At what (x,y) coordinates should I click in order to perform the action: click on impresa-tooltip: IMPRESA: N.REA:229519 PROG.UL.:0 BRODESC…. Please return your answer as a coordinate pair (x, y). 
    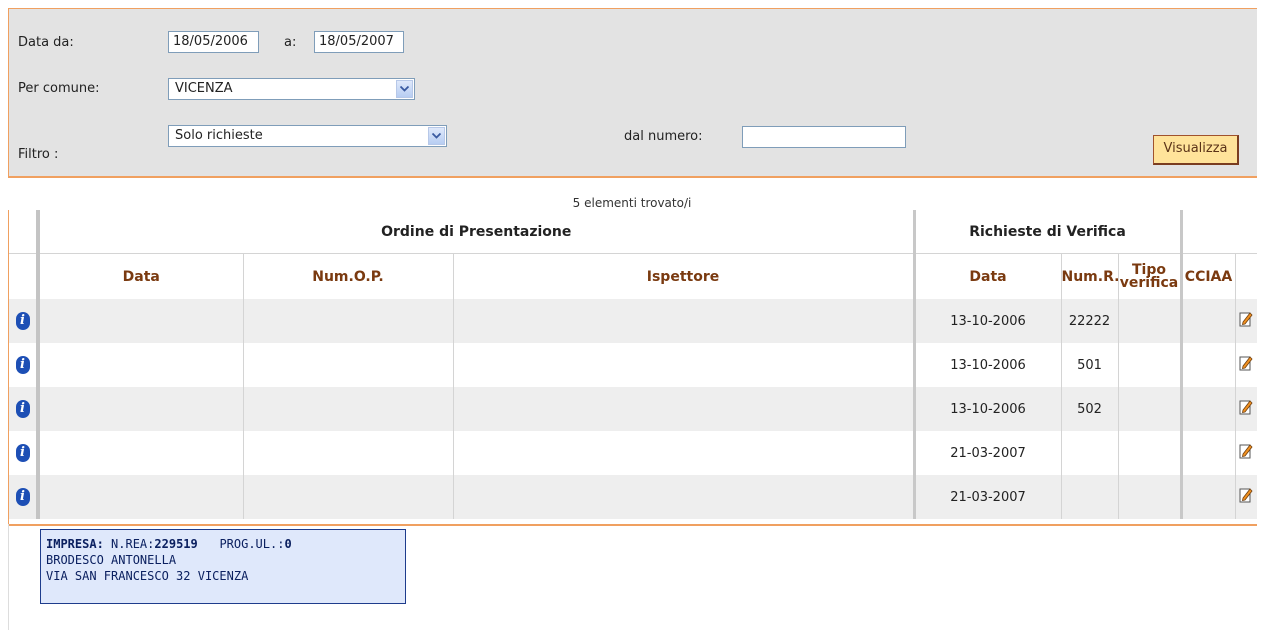
    Looking at the image, I should click on (223, 566).